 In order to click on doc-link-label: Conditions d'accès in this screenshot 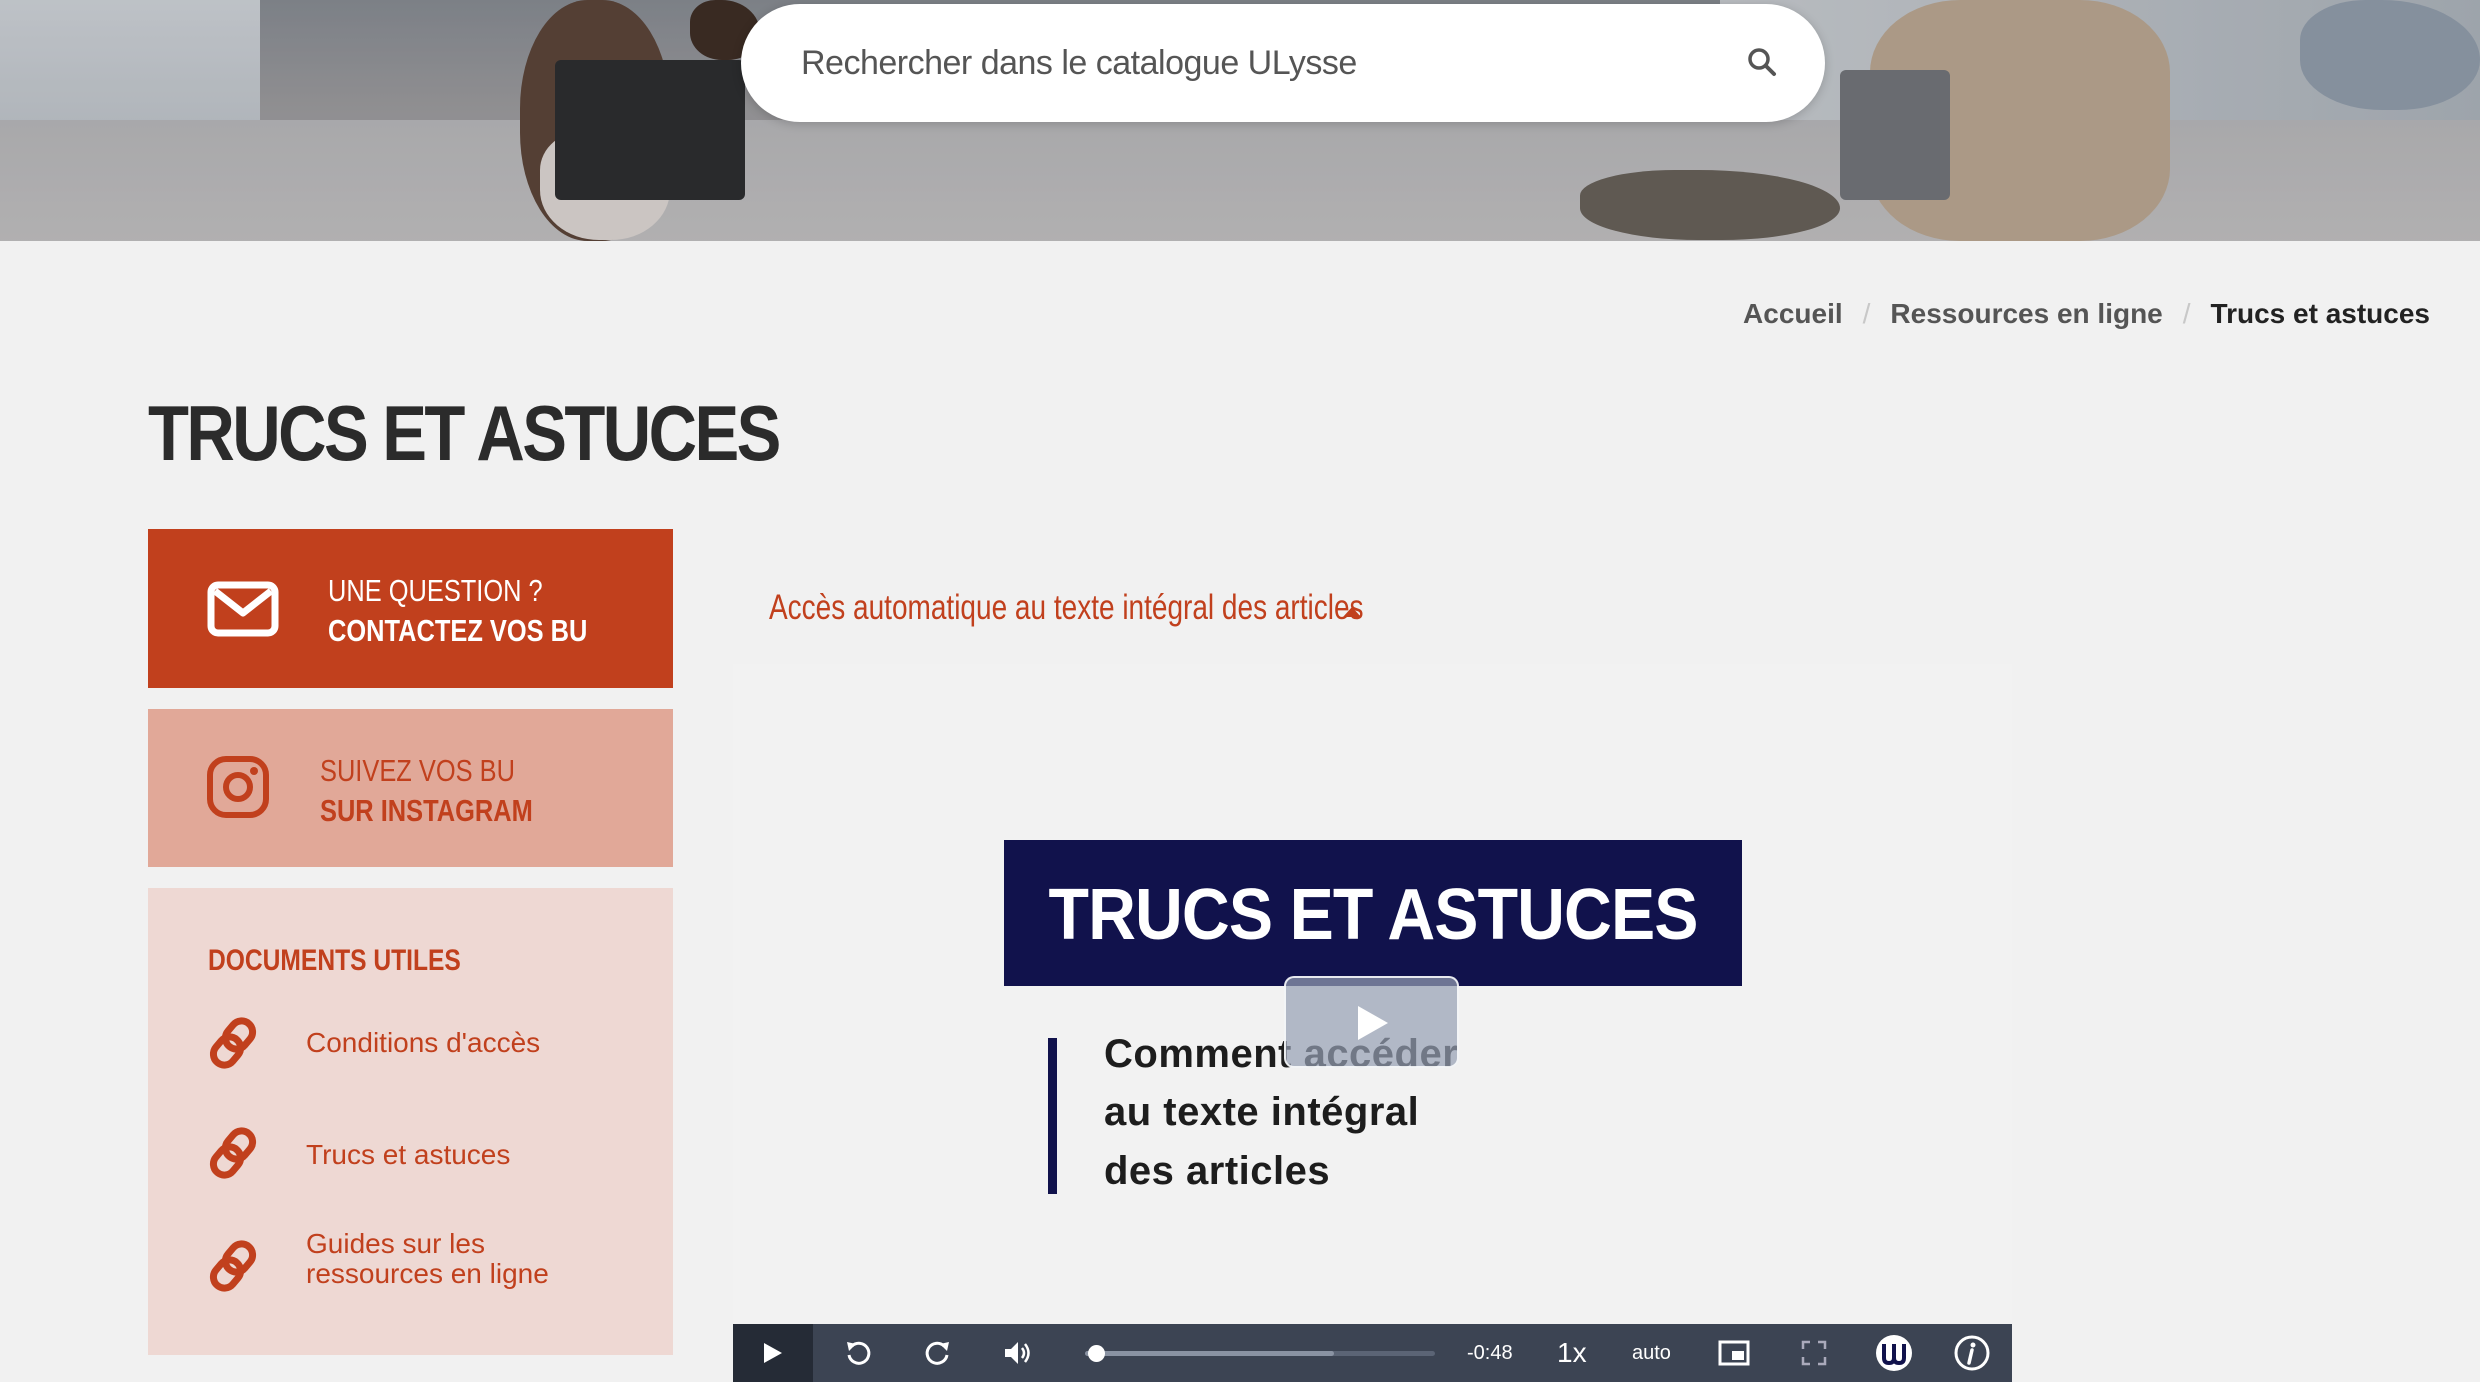, I will do `click(466, 1043)`.